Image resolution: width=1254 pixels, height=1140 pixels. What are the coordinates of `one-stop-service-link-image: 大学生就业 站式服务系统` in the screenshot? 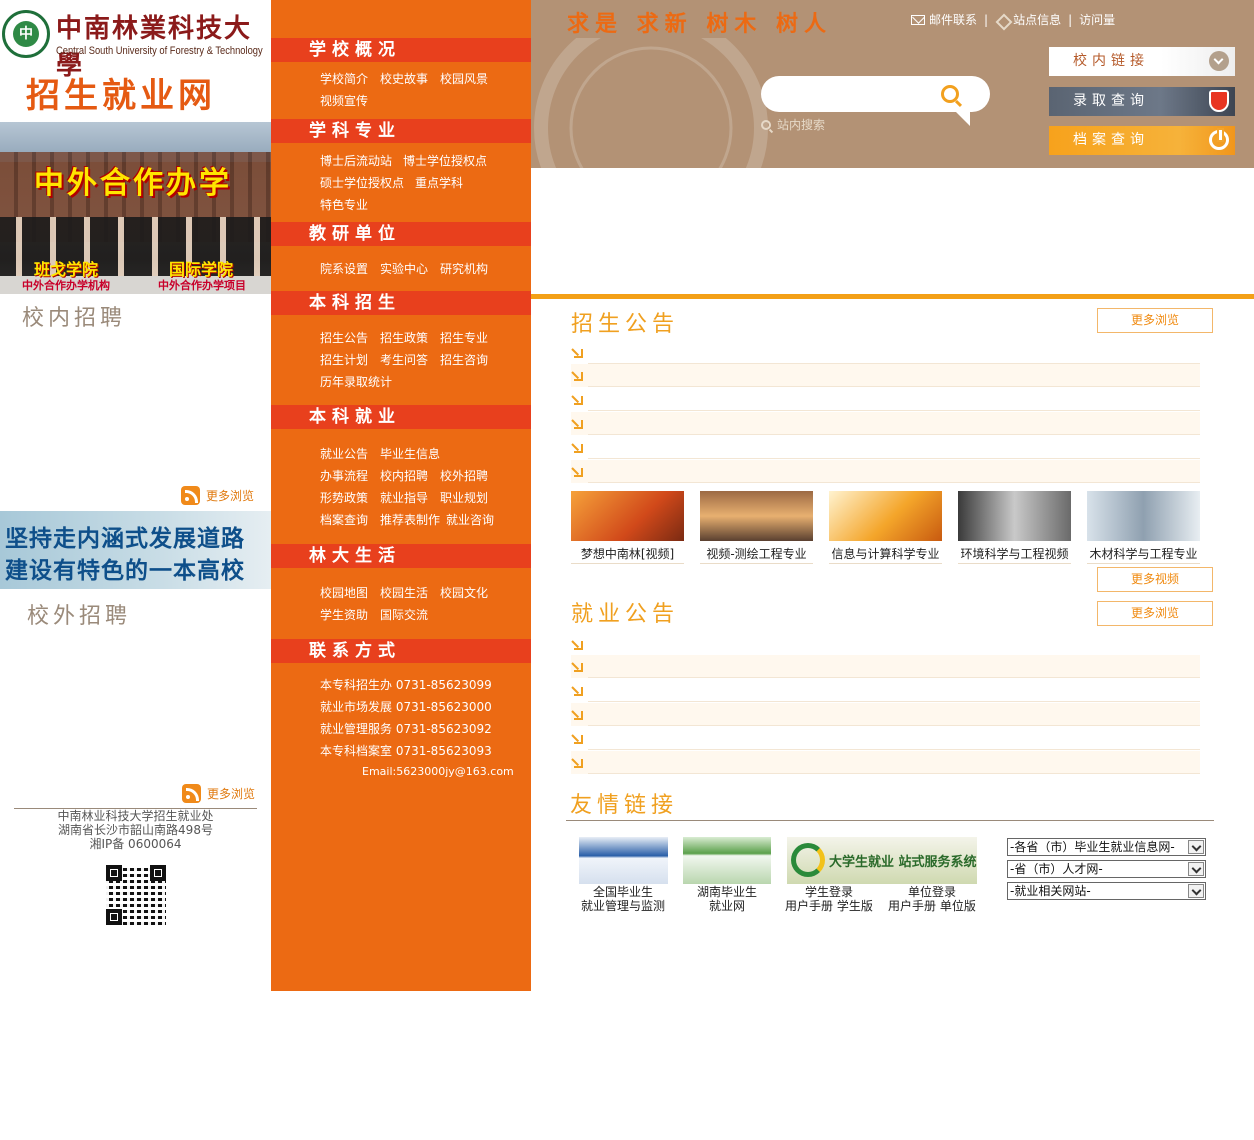 It's located at (882, 860).